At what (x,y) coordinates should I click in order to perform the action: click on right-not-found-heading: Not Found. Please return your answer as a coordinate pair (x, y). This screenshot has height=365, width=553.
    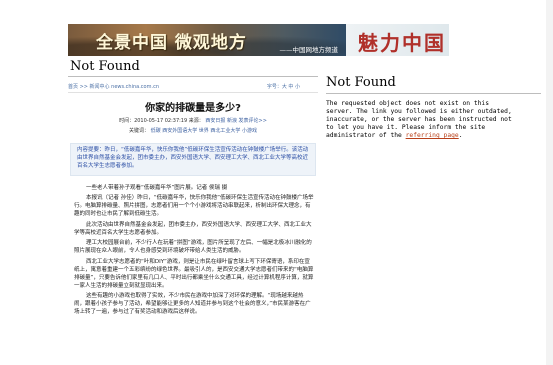
    Looking at the image, I should click on (361, 82).